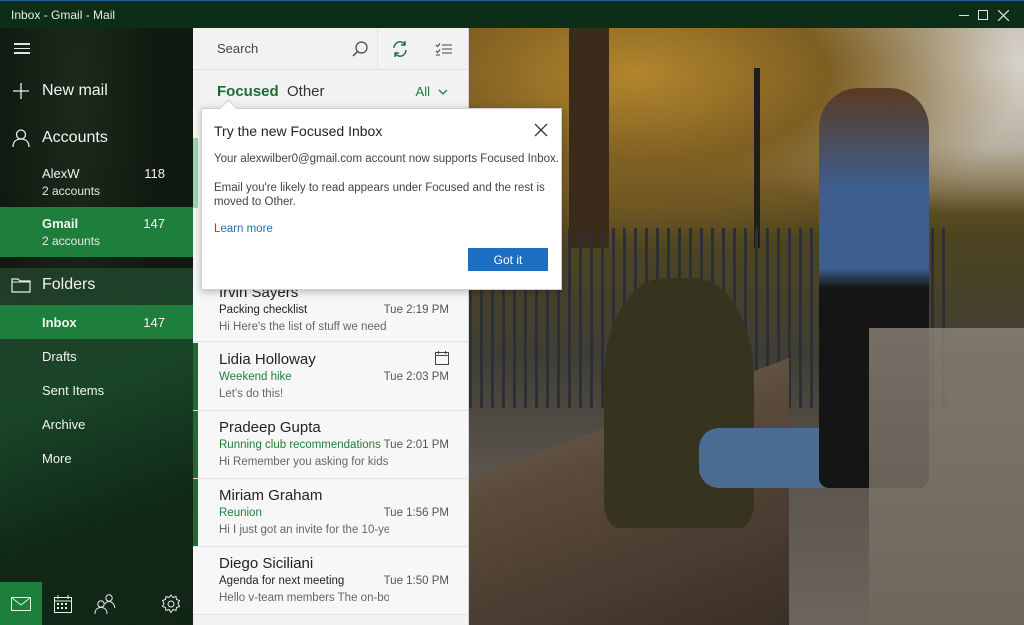  What do you see at coordinates (154, 322) in the screenshot?
I see `folder-count: 147` at bounding box center [154, 322].